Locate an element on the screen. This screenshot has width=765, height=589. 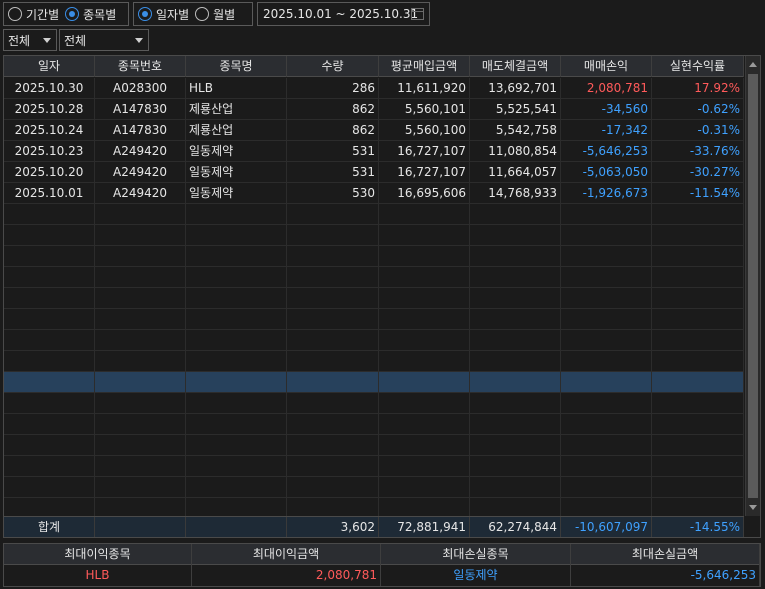
total-label: 합계 is located at coordinates (49, 527).